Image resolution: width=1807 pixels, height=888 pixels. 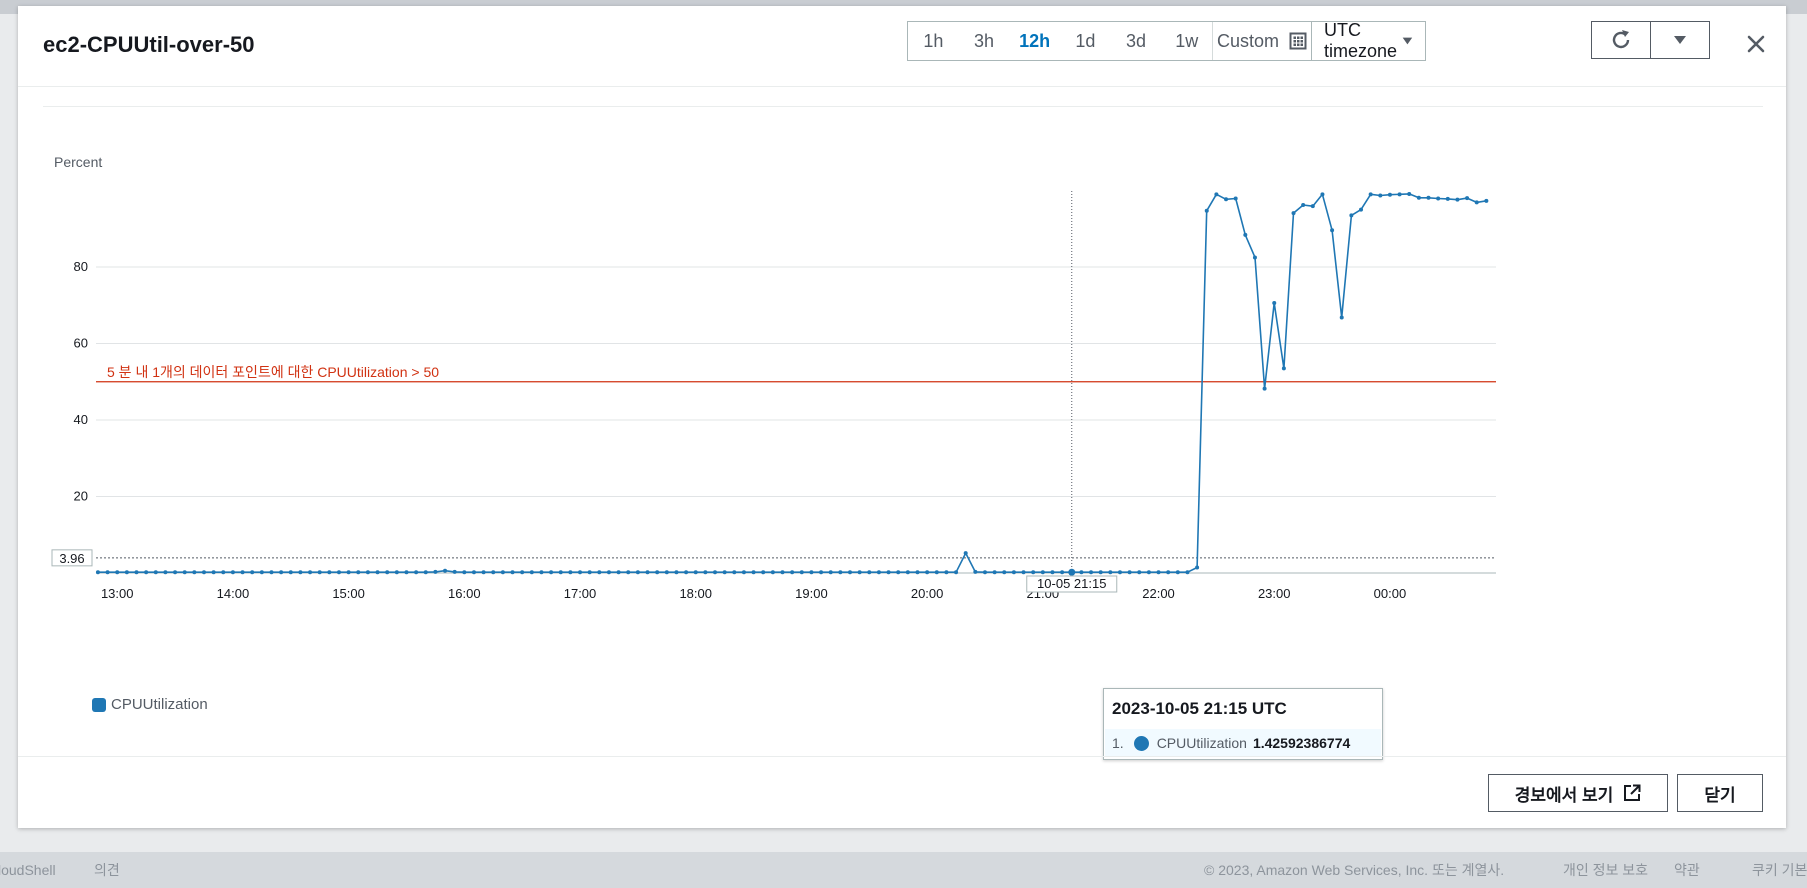 I want to click on range-12h-button: 12h, so click(x=1034, y=41).